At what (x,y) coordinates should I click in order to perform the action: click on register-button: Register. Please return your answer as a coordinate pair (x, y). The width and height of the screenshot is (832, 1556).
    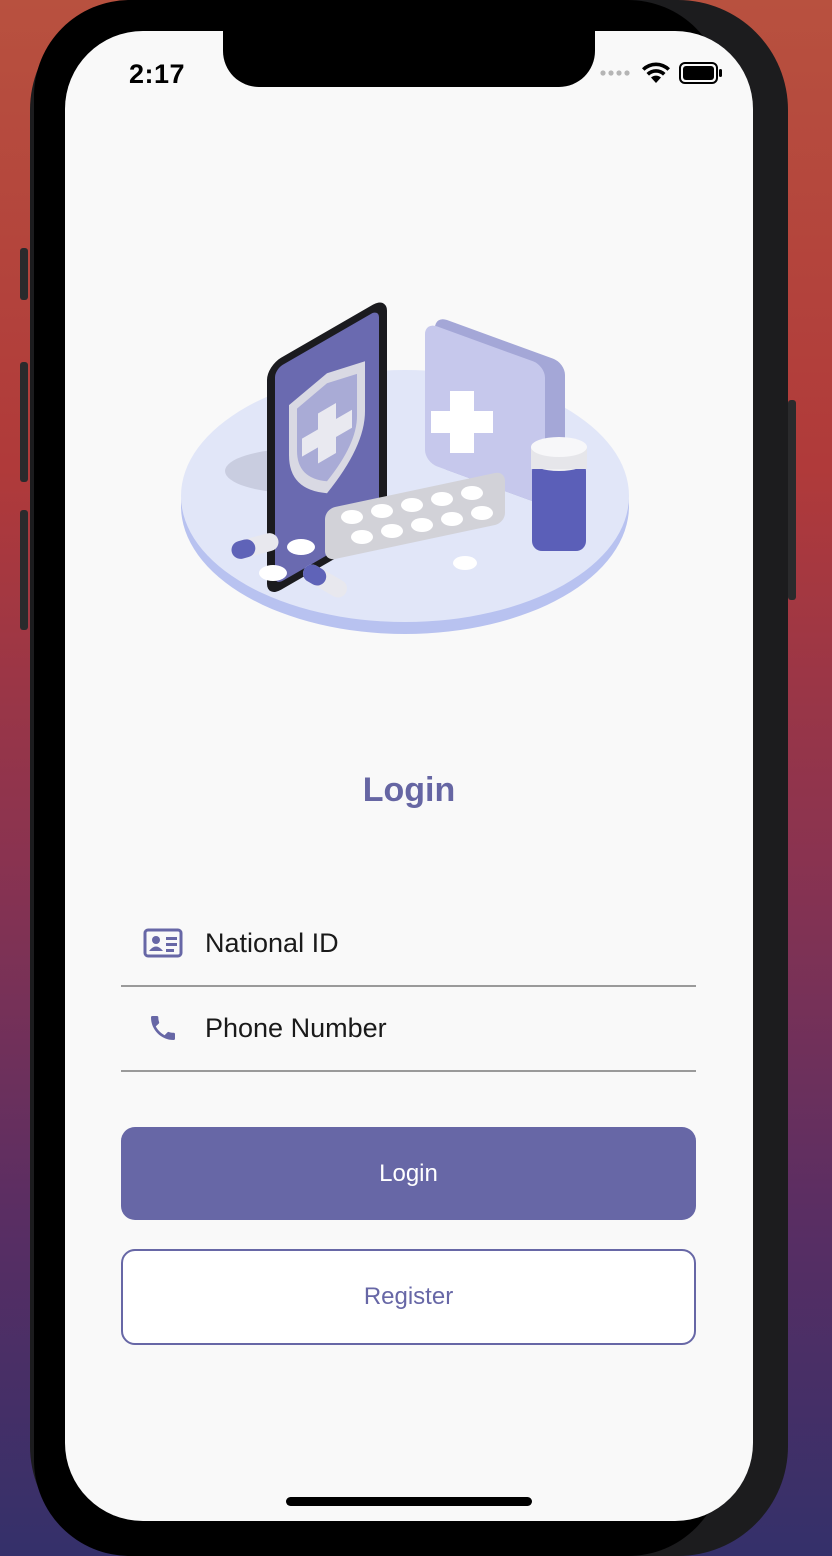
    Looking at the image, I should click on (408, 1297).